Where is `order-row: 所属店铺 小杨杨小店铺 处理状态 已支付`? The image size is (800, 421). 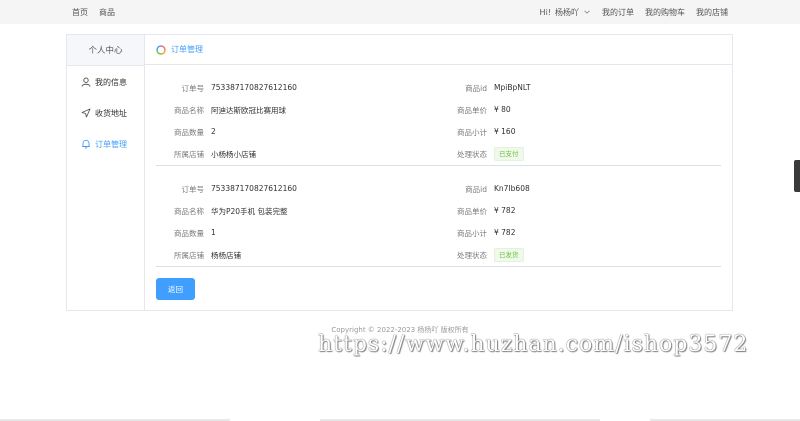 order-row: 所属店铺 小杨杨小店铺 处理状态 已支付 is located at coordinates (438, 154).